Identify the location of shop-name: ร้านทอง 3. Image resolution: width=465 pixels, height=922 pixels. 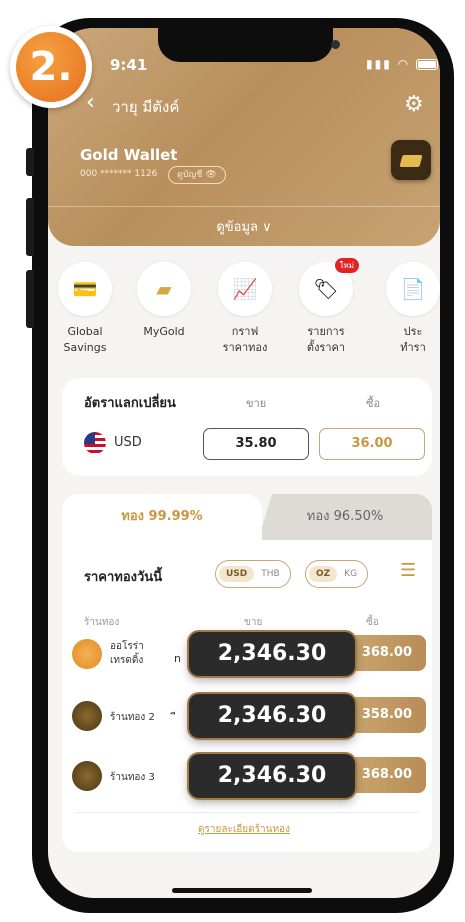
(132, 777).